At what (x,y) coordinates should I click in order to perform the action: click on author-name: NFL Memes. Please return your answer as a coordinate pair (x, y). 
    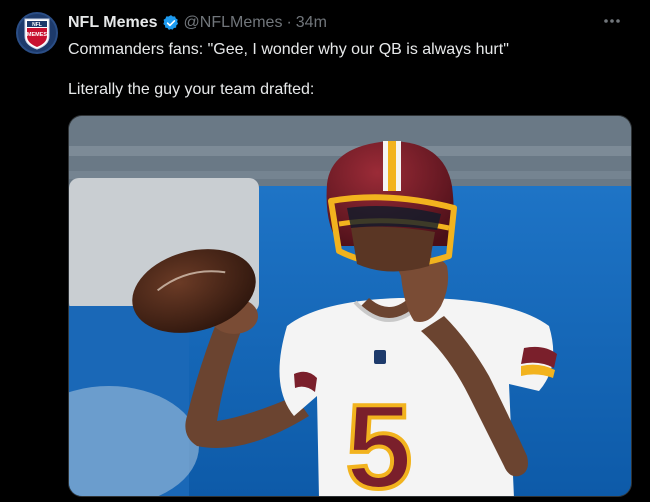
    Looking at the image, I should click on (113, 23).